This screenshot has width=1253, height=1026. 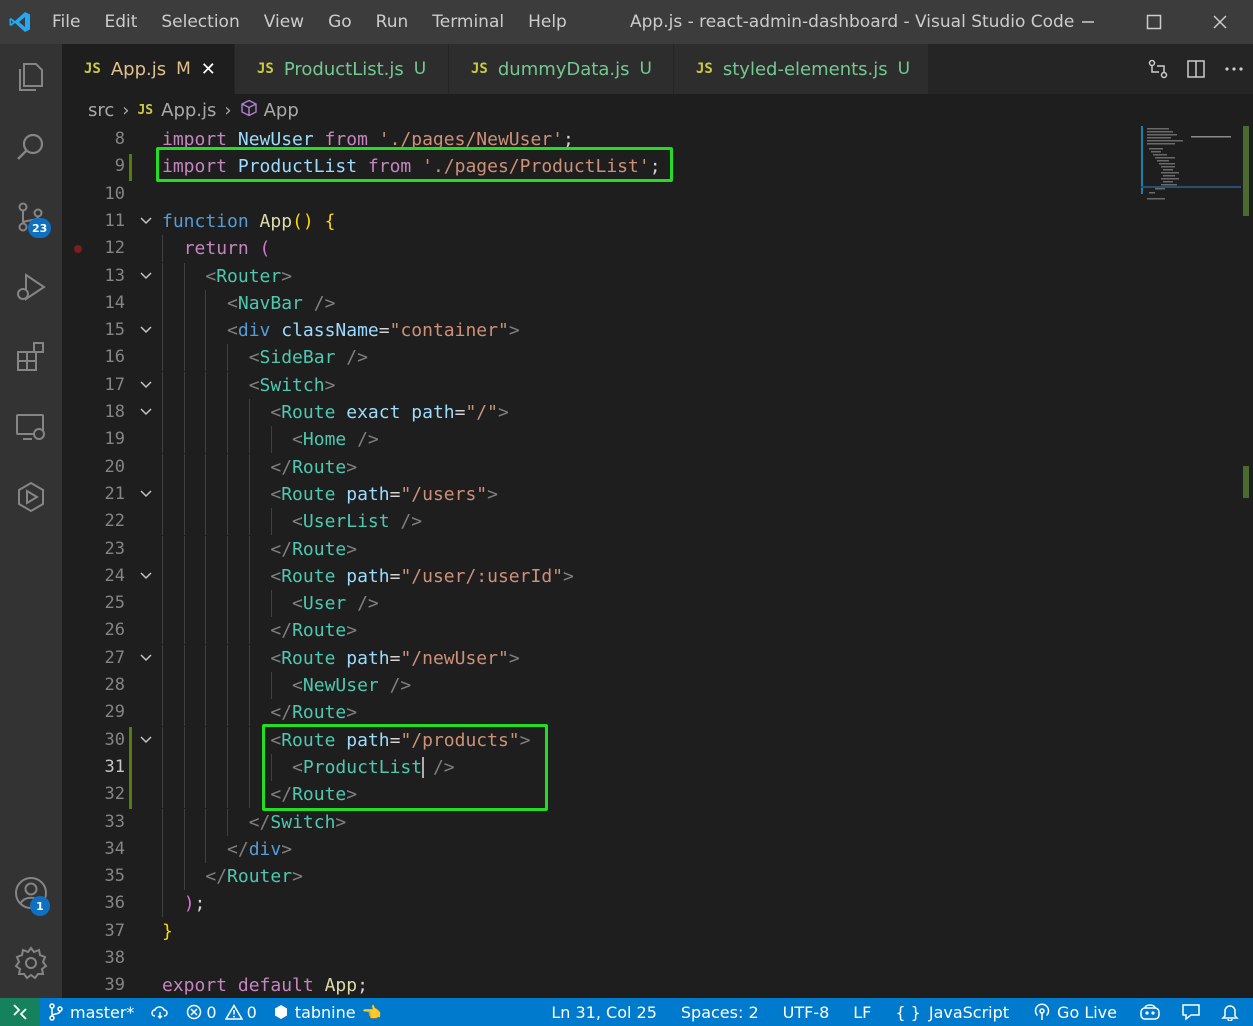 I want to click on feedback-icon, so click(x=1191, y=1012).